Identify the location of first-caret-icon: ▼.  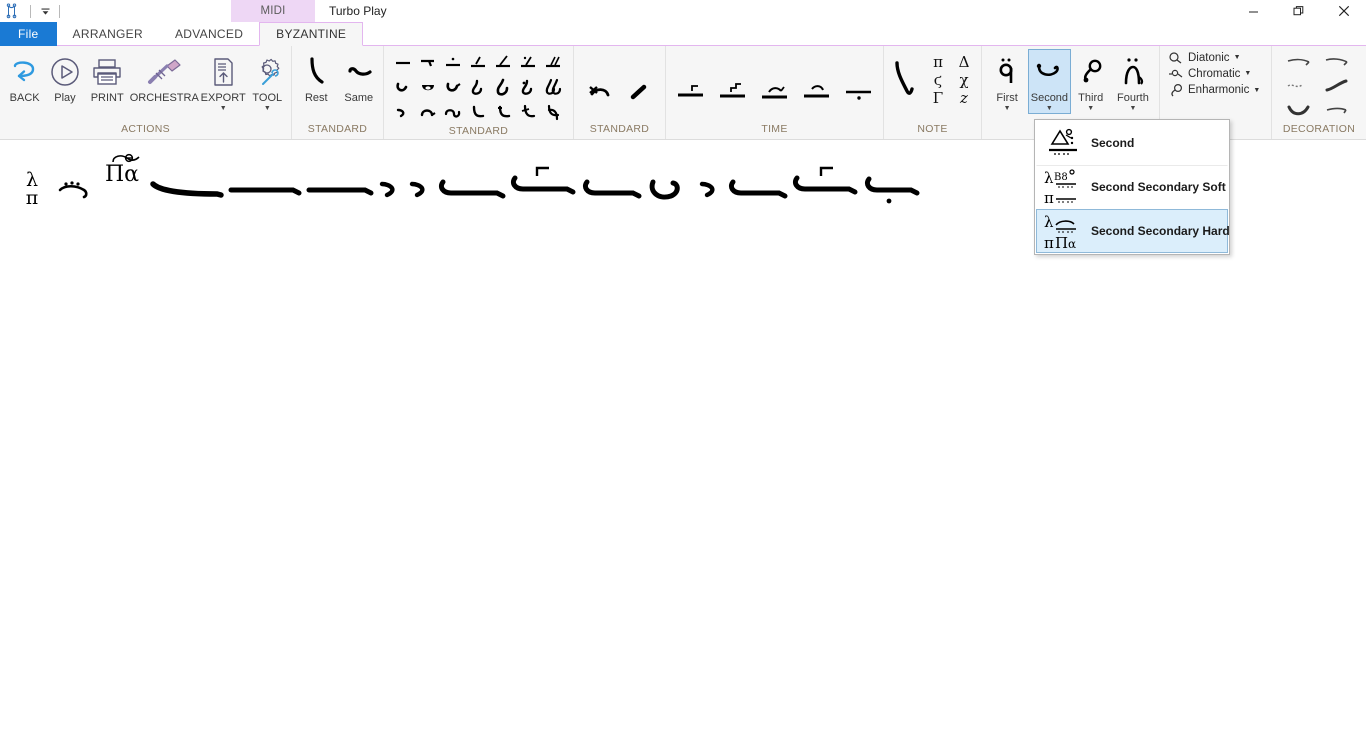
(1007, 109).